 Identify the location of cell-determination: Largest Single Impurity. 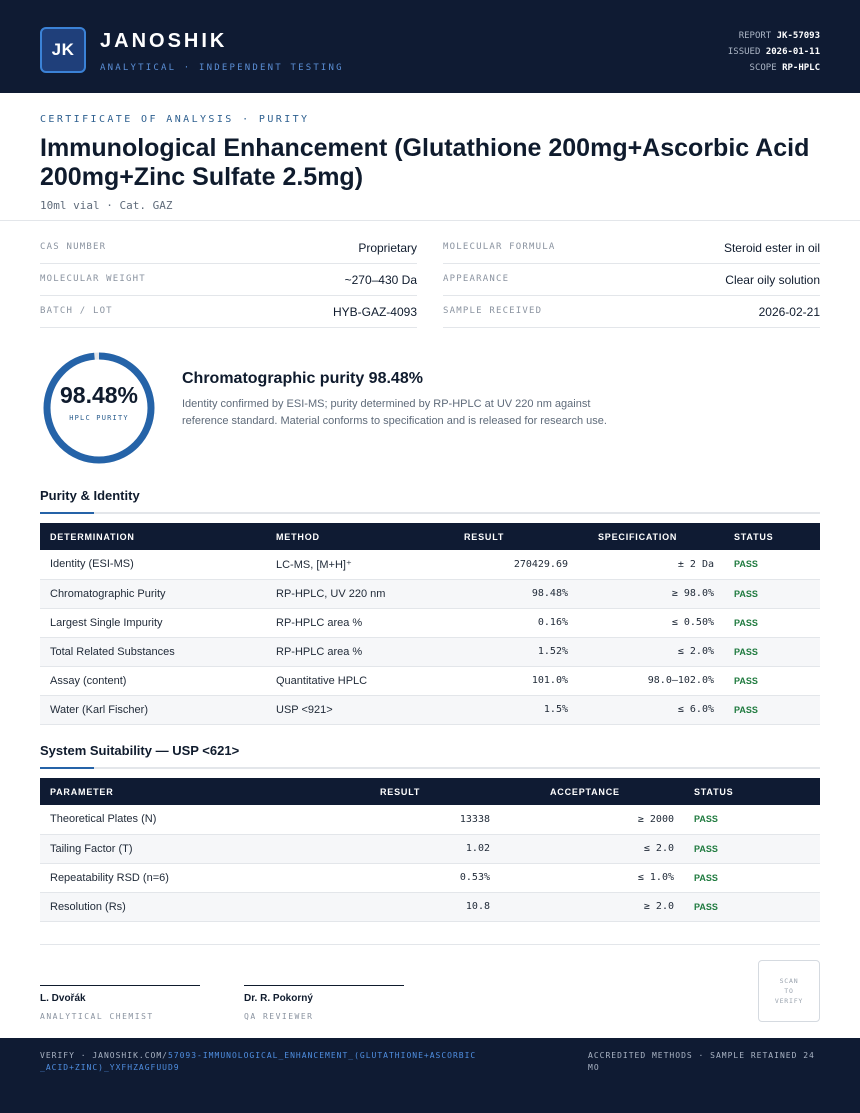
(153, 623).